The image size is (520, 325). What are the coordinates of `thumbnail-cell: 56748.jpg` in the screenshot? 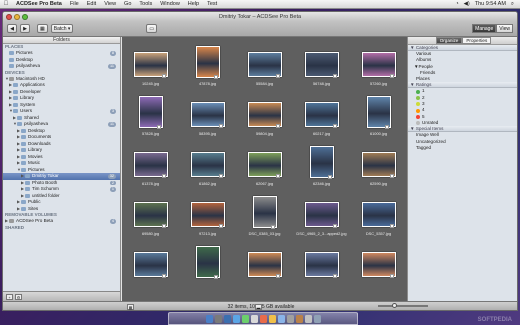 It's located at (321, 65).